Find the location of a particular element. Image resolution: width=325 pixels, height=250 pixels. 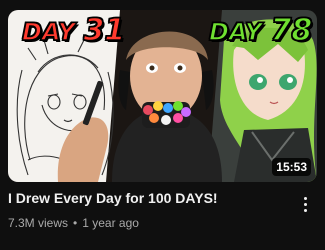

more-actions-button is located at coordinates (305, 204).